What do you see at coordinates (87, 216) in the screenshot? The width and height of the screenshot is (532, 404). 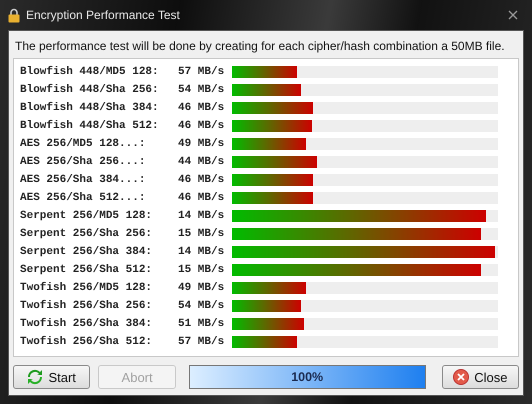 I see `cipher-label: Serpent 256/MD5 128:` at bounding box center [87, 216].